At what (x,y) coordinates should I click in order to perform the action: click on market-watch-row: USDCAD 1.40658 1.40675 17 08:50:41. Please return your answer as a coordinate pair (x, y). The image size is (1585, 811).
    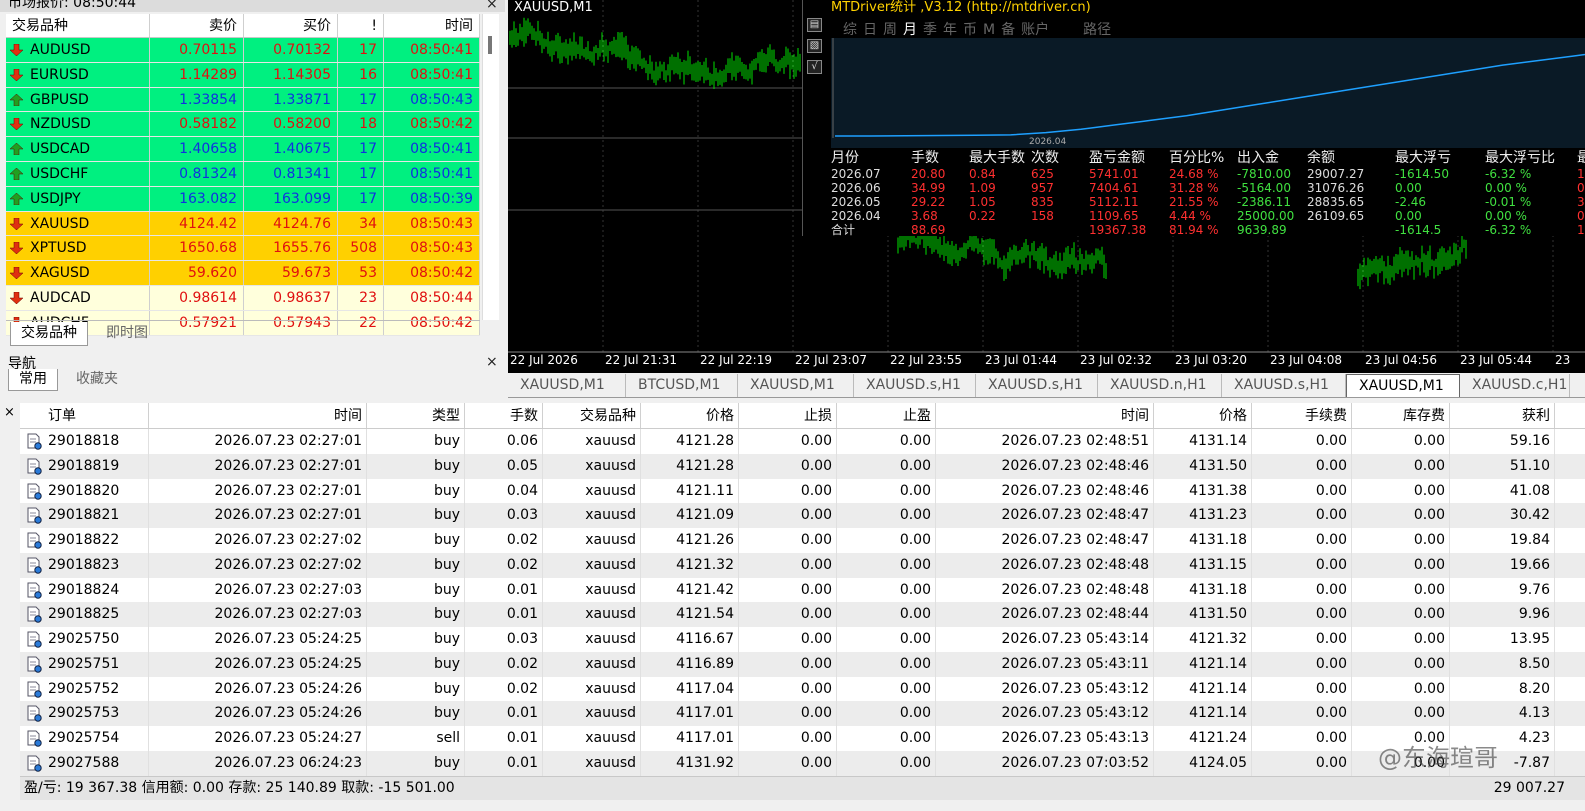
    Looking at the image, I should click on (243, 149).